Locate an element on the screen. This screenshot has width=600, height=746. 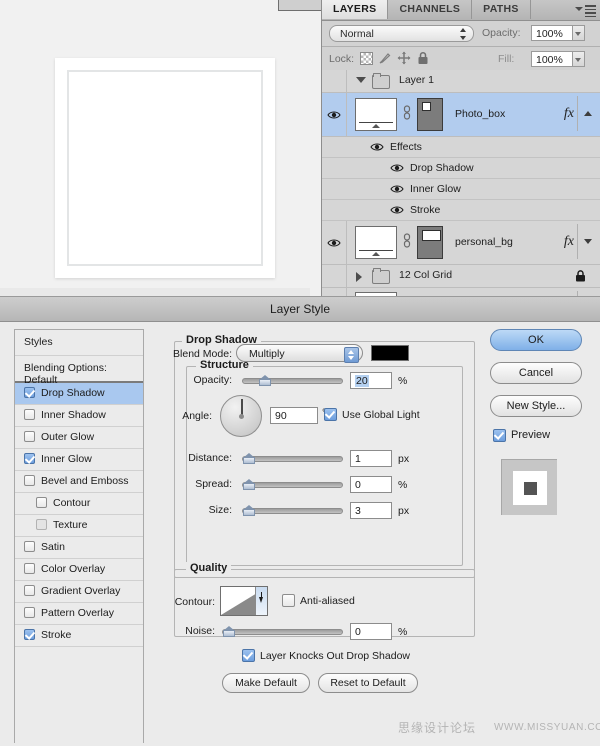
reset-to-default-button: Reset to Default is located at coordinates (368, 683).